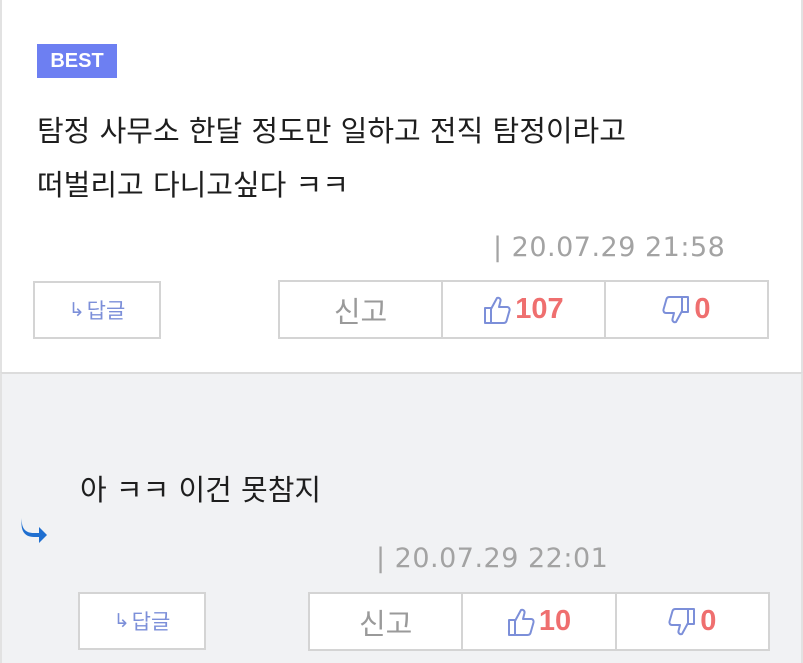  What do you see at coordinates (609, 247) in the screenshot?
I see `best-comment-timestamp: | 20.07.29 21:58` at bounding box center [609, 247].